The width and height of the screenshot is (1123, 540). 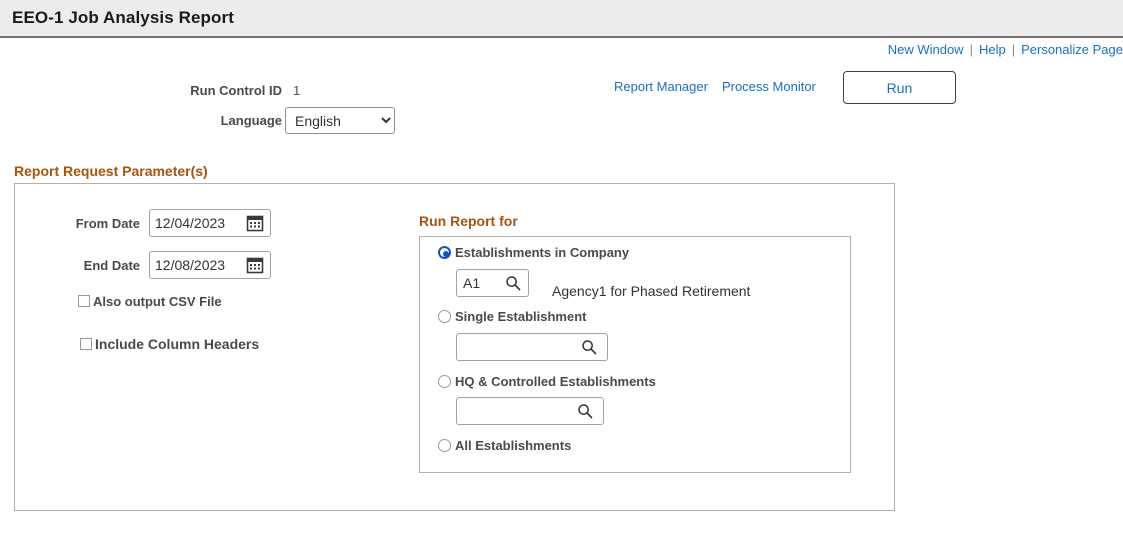 I want to click on radio-row-hq-controlled-establishments: HQ & Controlled Establishments, so click(x=547, y=381).